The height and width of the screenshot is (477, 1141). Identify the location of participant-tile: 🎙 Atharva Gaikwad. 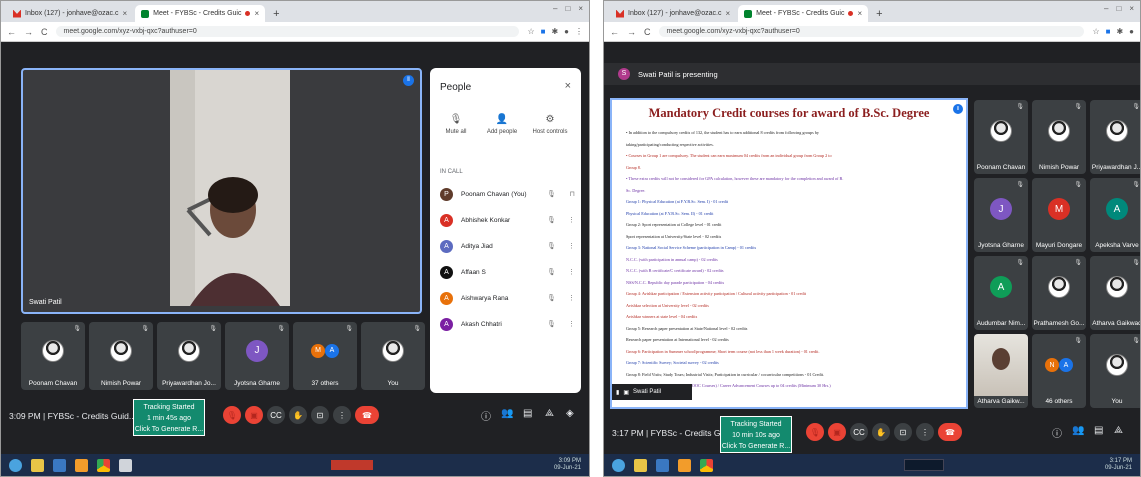
(1115, 293).